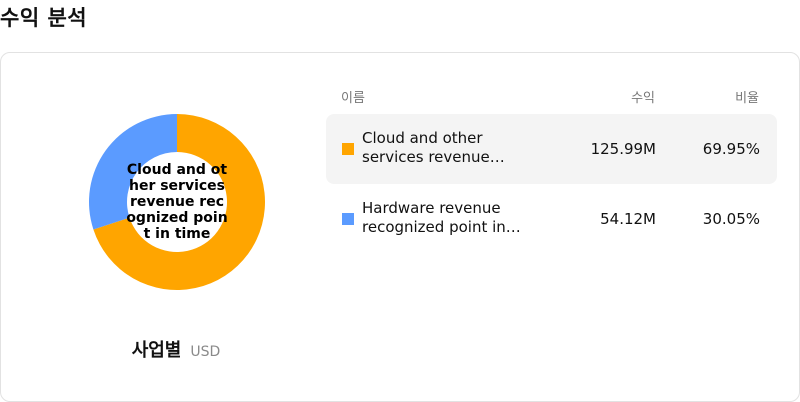  Describe the element at coordinates (44, 18) in the screenshot. I see `page-title: 수익 분석` at that location.